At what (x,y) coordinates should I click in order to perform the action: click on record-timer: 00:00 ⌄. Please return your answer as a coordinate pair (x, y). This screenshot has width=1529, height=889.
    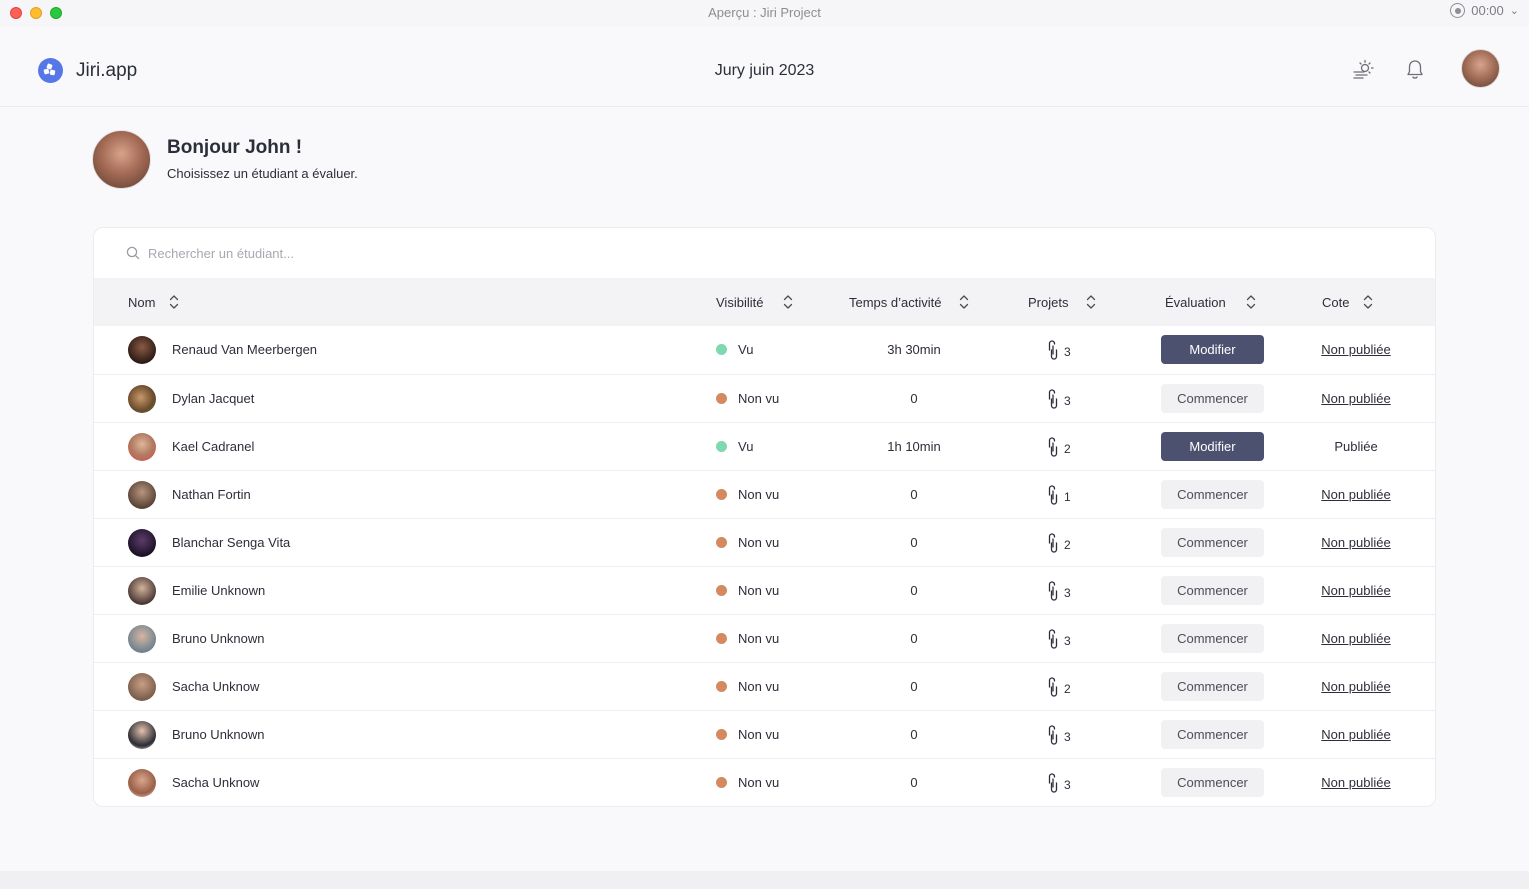
    Looking at the image, I should click on (1484, 10).